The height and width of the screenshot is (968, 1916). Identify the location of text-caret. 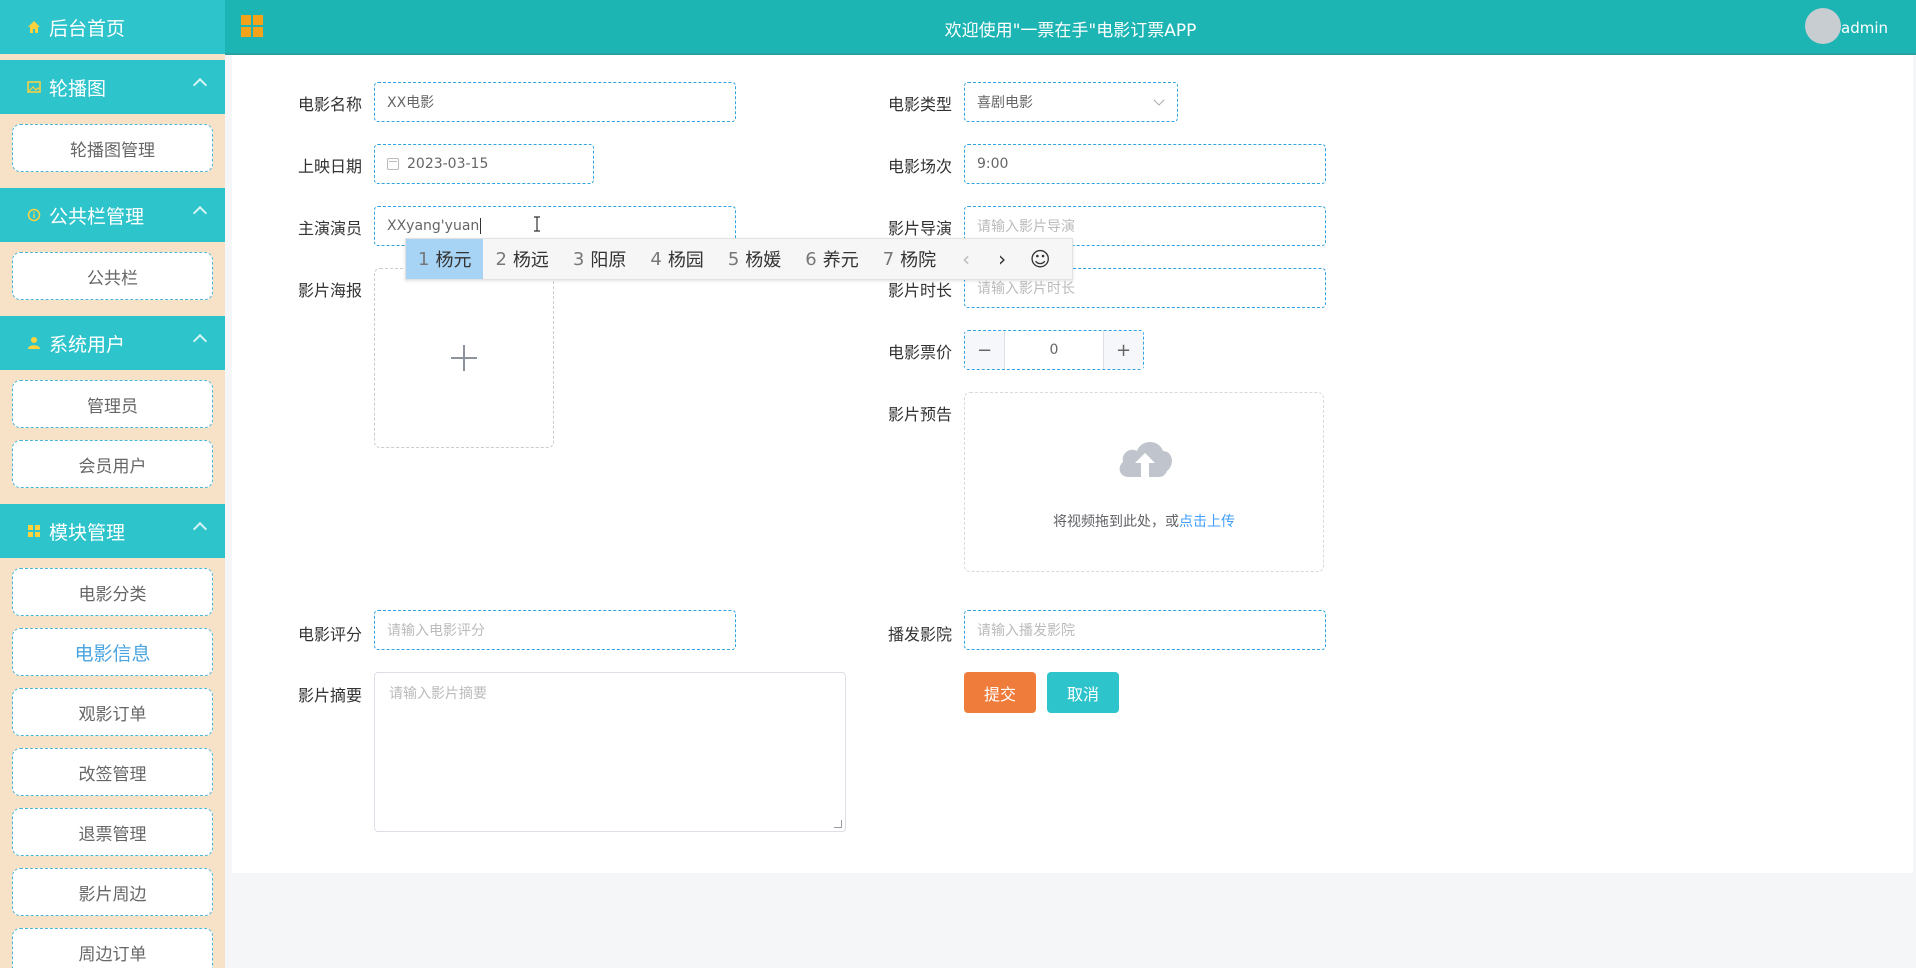
(481, 226).